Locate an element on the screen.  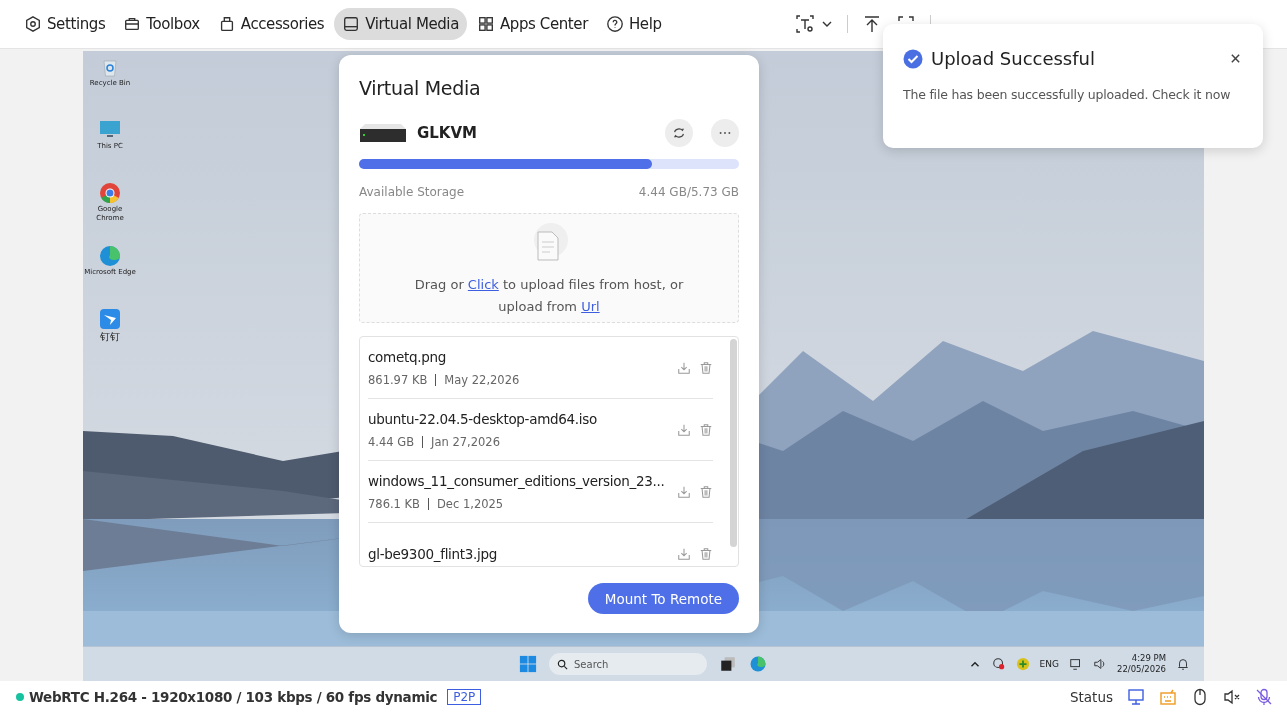
plus-circle-icon is located at coordinates (1022, 664).